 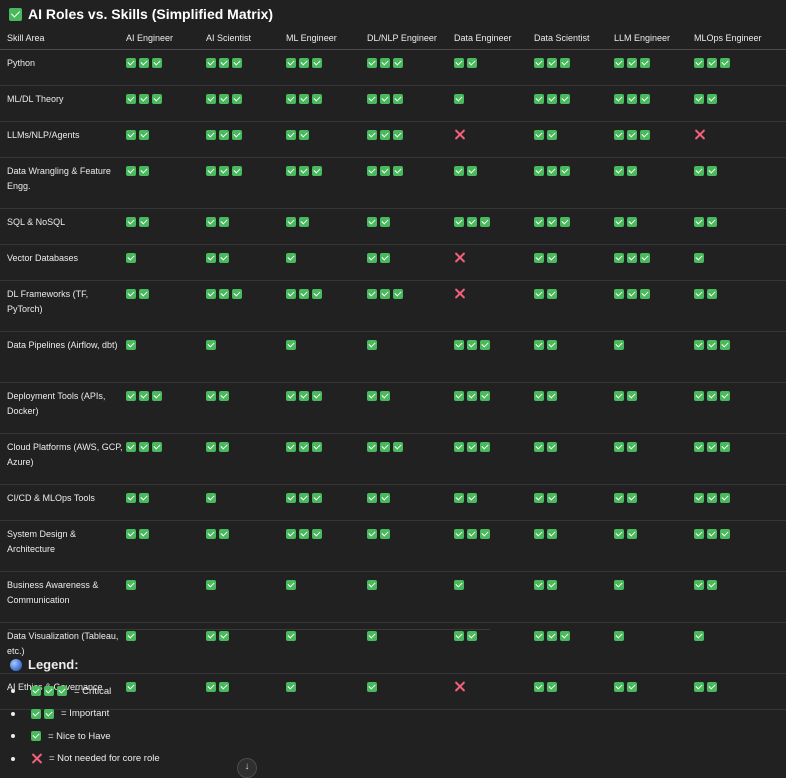 I want to click on skill-area-cell: CI/CD & MLOps Tools, so click(x=63, y=502).